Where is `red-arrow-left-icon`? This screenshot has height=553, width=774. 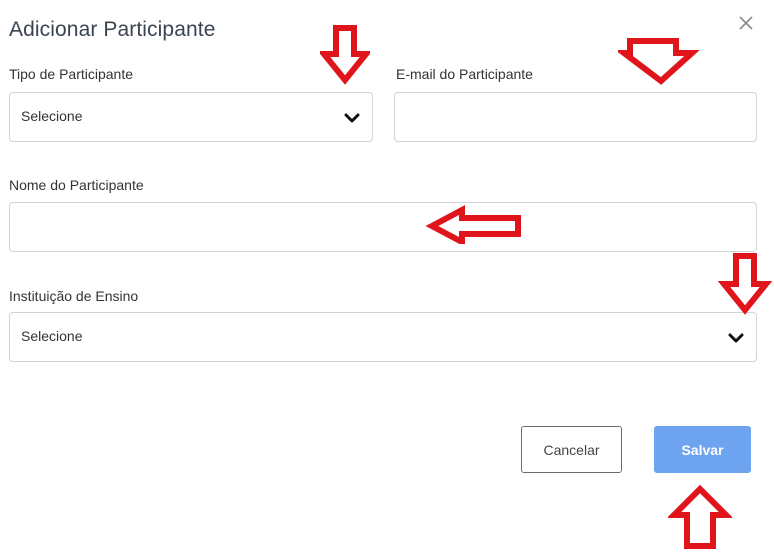
red-arrow-left-icon is located at coordinates (473, 224).